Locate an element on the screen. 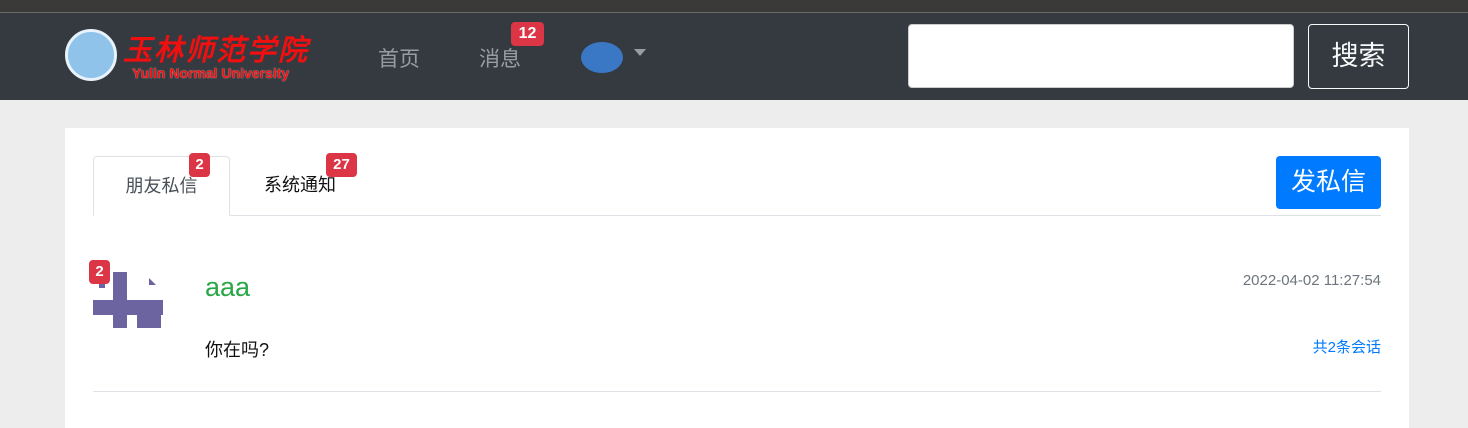 The width and height of the screenshot is (1468, 428). messages-badge: 12 is located at coordinates (527, 34).